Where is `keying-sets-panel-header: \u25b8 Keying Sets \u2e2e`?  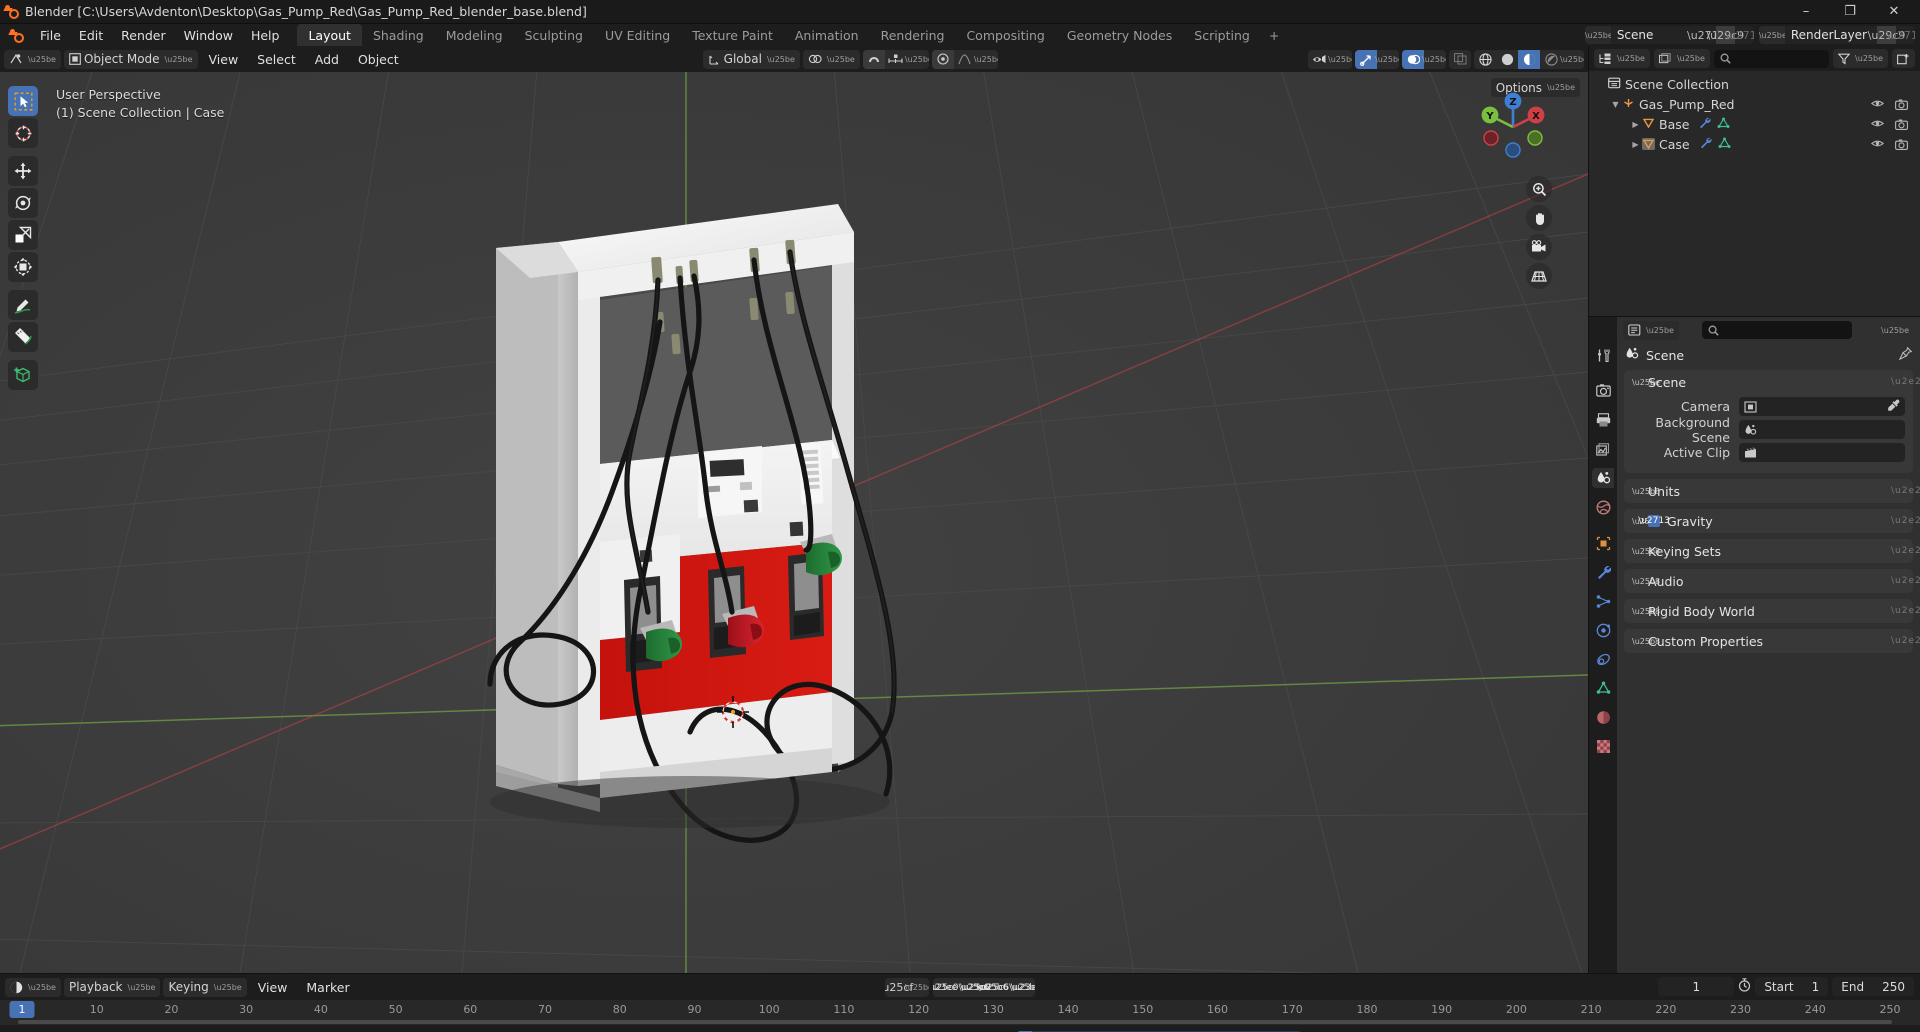 keying-sets-panel-header: \u25b8 Keying Sets \u2e2e is located at coordinates (1772, 551).